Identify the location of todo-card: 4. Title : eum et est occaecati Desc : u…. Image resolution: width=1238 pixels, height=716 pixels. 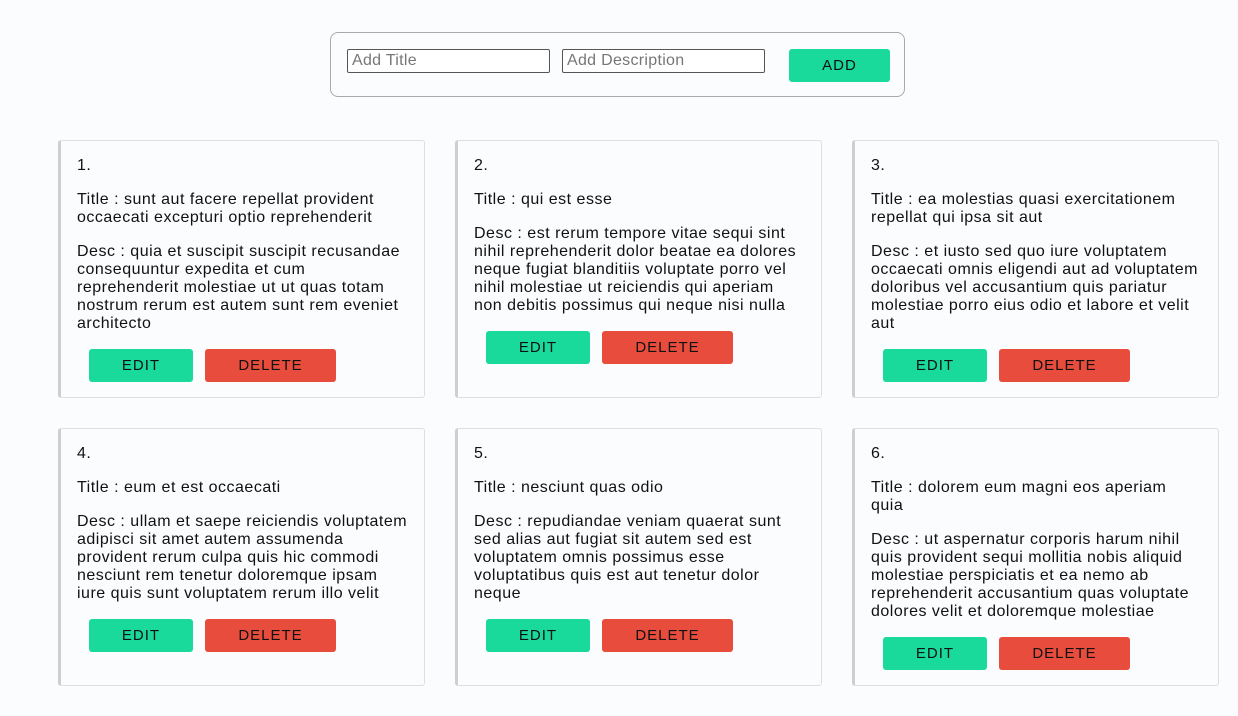
(241, 557).